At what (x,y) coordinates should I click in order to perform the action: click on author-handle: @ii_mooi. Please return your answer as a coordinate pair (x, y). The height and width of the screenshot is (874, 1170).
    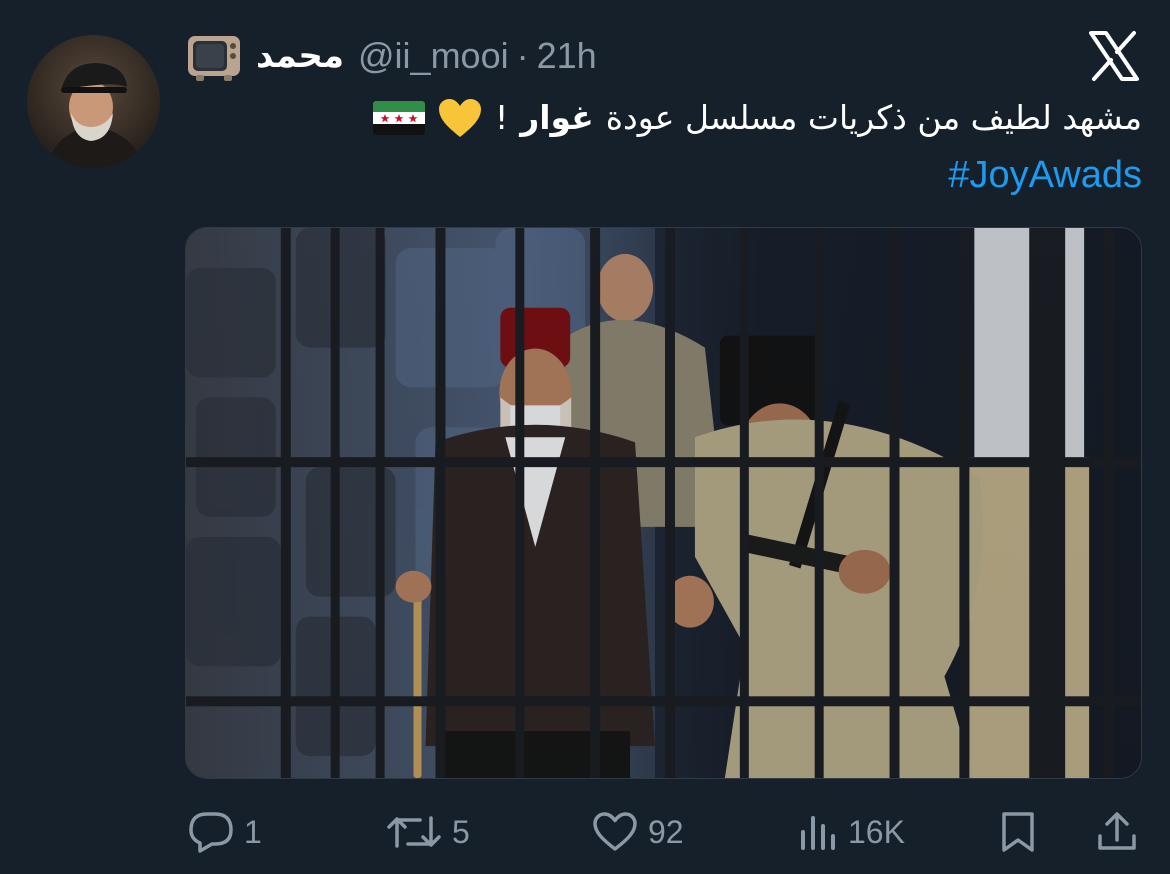
    Looking at the image, I should click on (433, 56).